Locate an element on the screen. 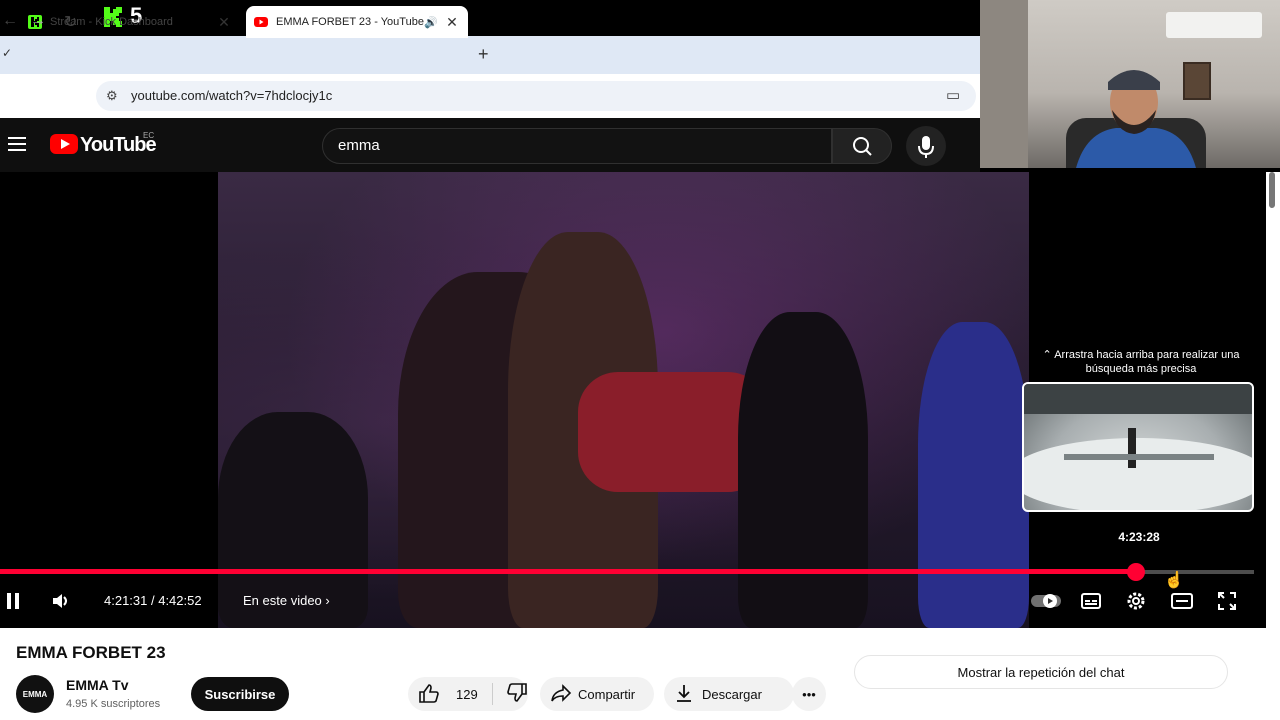  subscribe-button: Suscribirse is located at coordinates (240, 694).